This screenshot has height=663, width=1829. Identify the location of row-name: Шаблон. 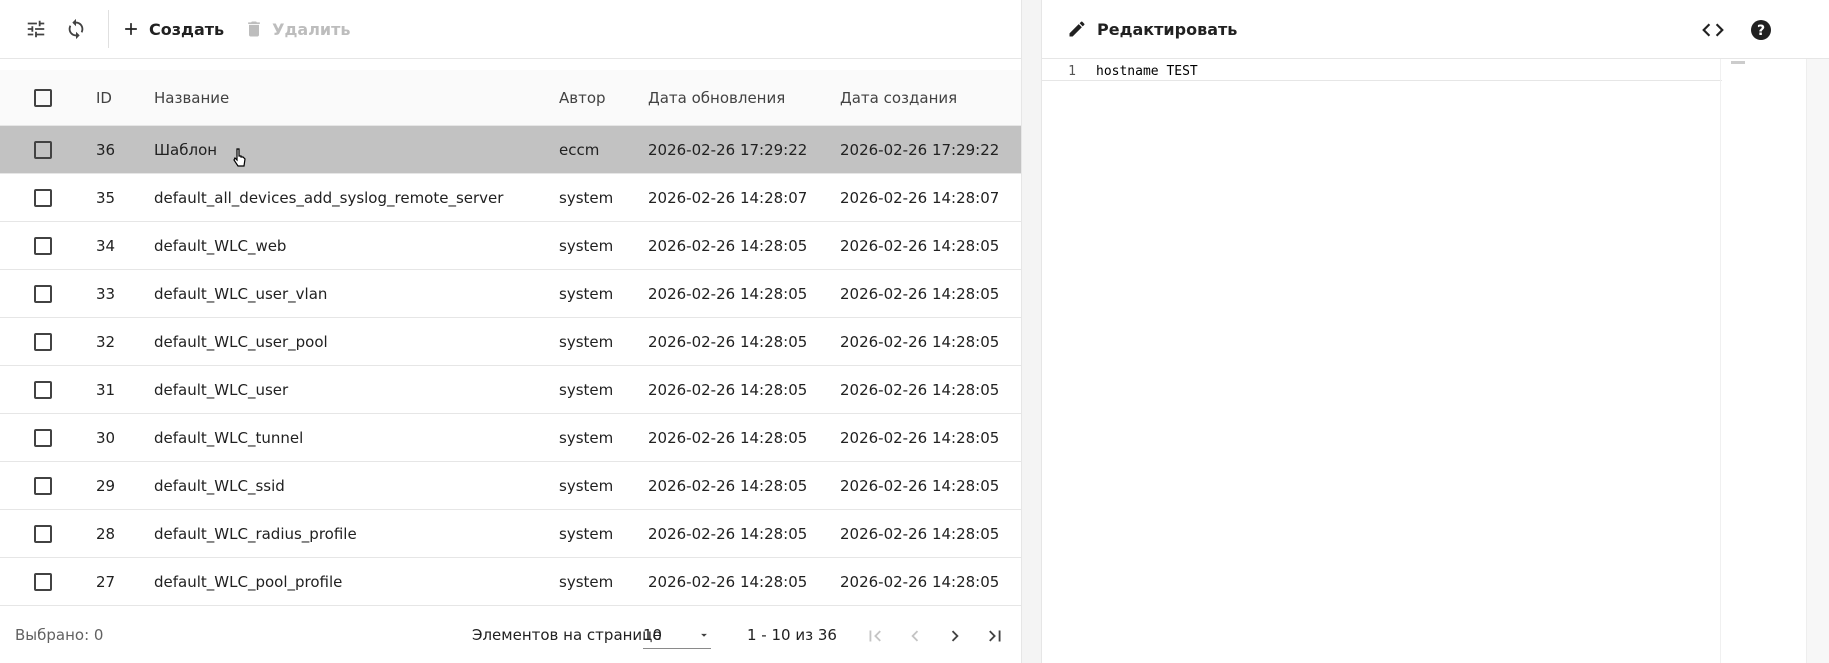
(186, 149).